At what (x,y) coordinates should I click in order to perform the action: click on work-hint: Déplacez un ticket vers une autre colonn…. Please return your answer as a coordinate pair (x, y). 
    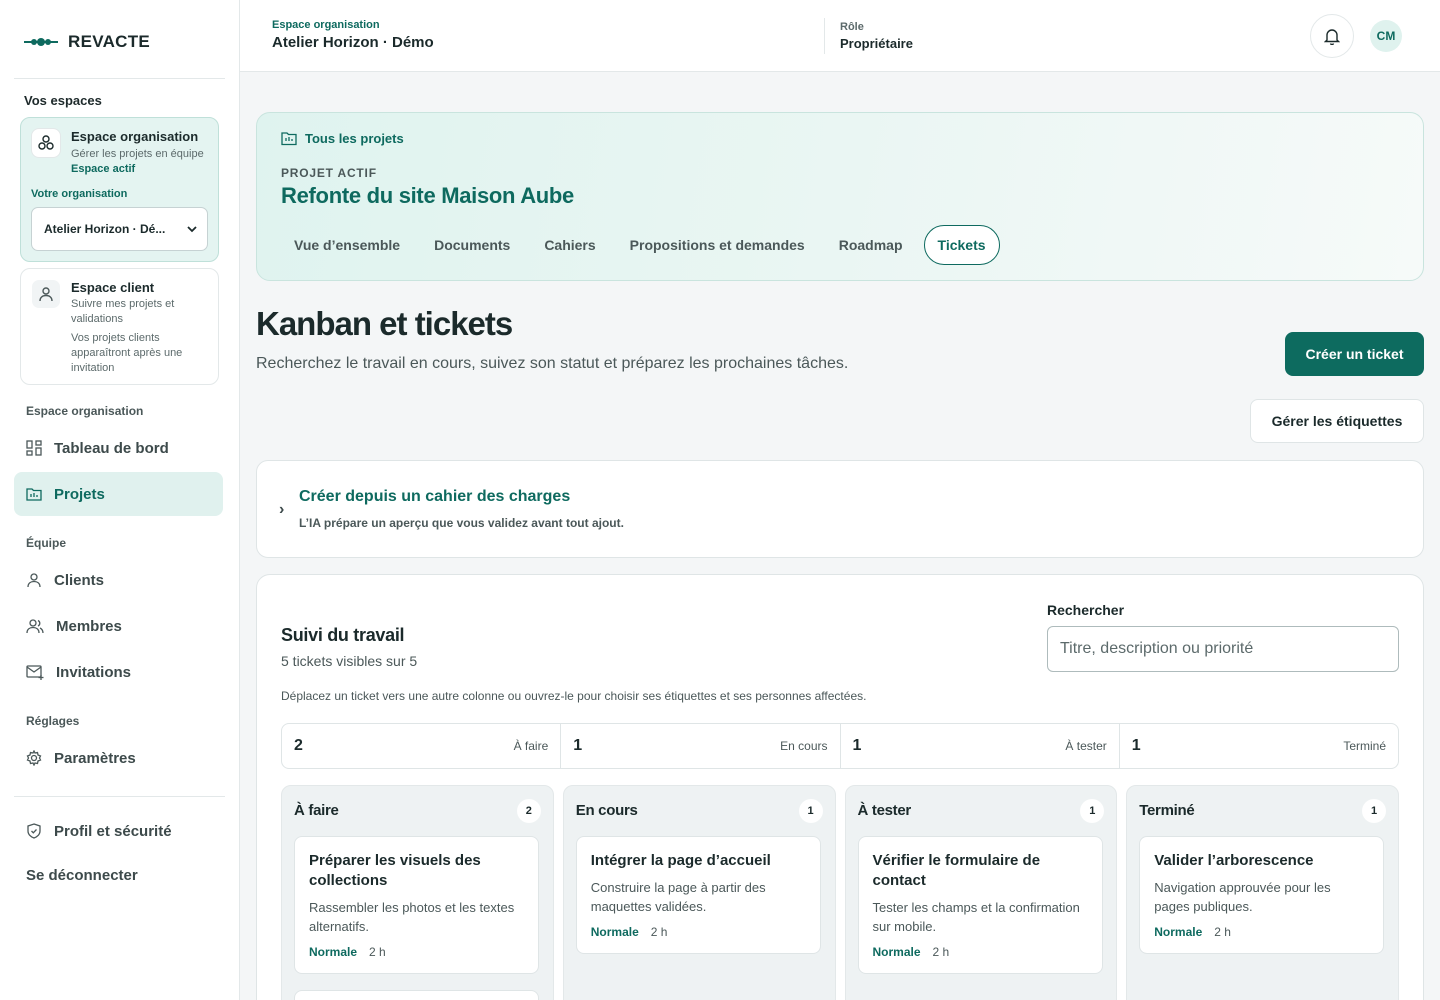
    Looking at the image, I should click on (574, 696).